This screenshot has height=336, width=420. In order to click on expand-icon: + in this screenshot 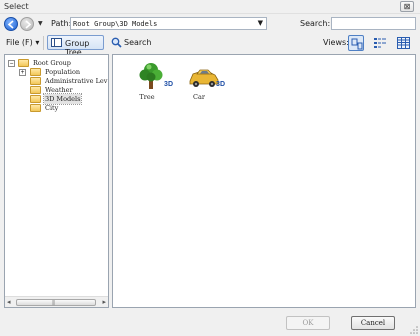, I will do `click(22, 72)`.